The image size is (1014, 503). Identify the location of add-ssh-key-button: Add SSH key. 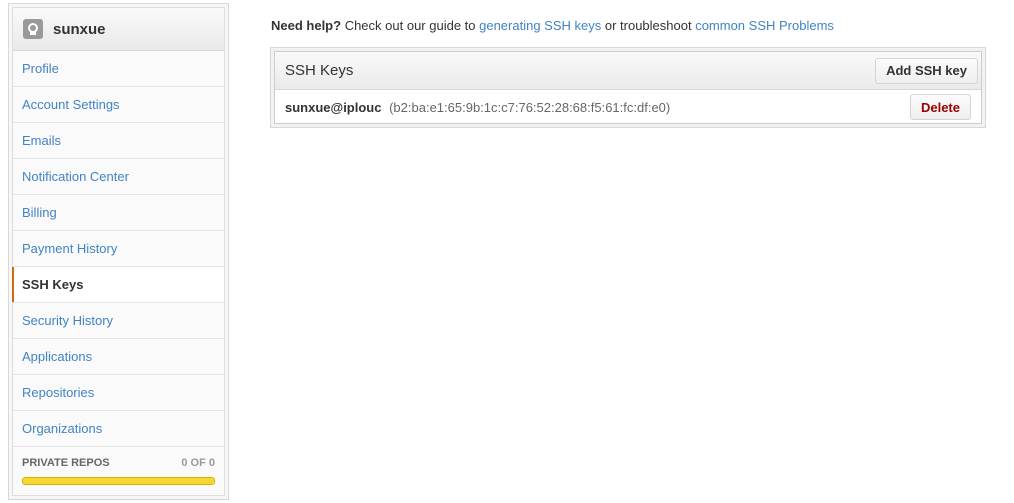
(926, 70).